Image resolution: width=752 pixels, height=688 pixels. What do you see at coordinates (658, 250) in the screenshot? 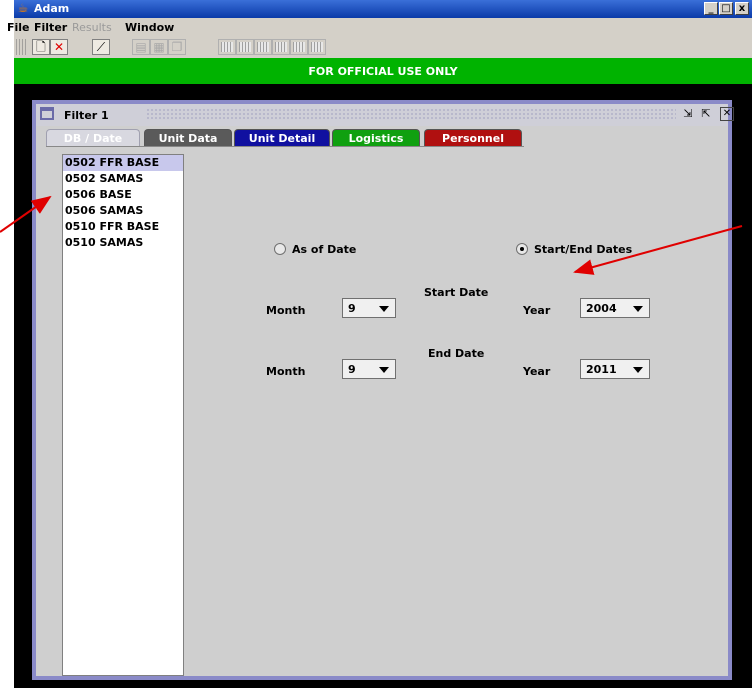
I see `arrow-to-date-fields` at bounding box center [658, 250].